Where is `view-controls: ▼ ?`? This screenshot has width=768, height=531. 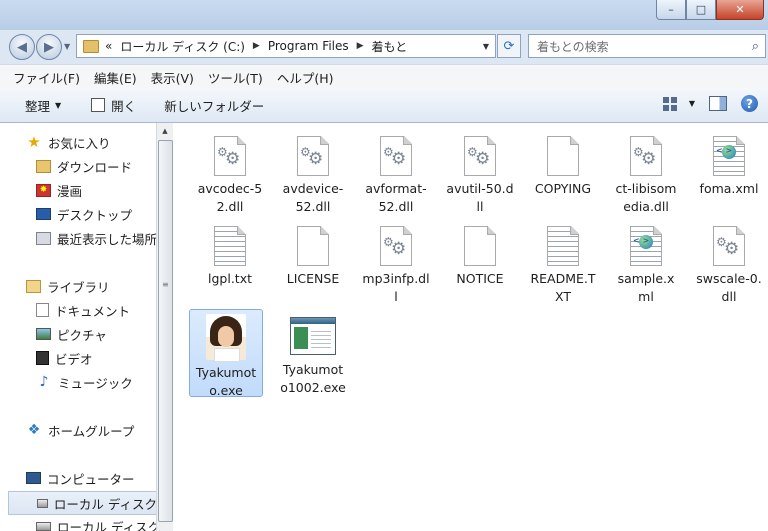
view-controls: ▼ ? is located at coordinates (710, 103).